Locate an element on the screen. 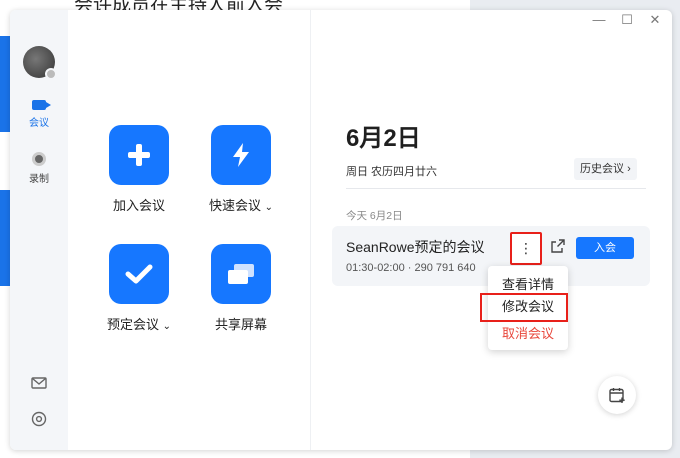 The width and height of the screenshot is (680, 458). schedule-meeting-button: 预定会议 ⌄ is located at coordinates (139, 288).